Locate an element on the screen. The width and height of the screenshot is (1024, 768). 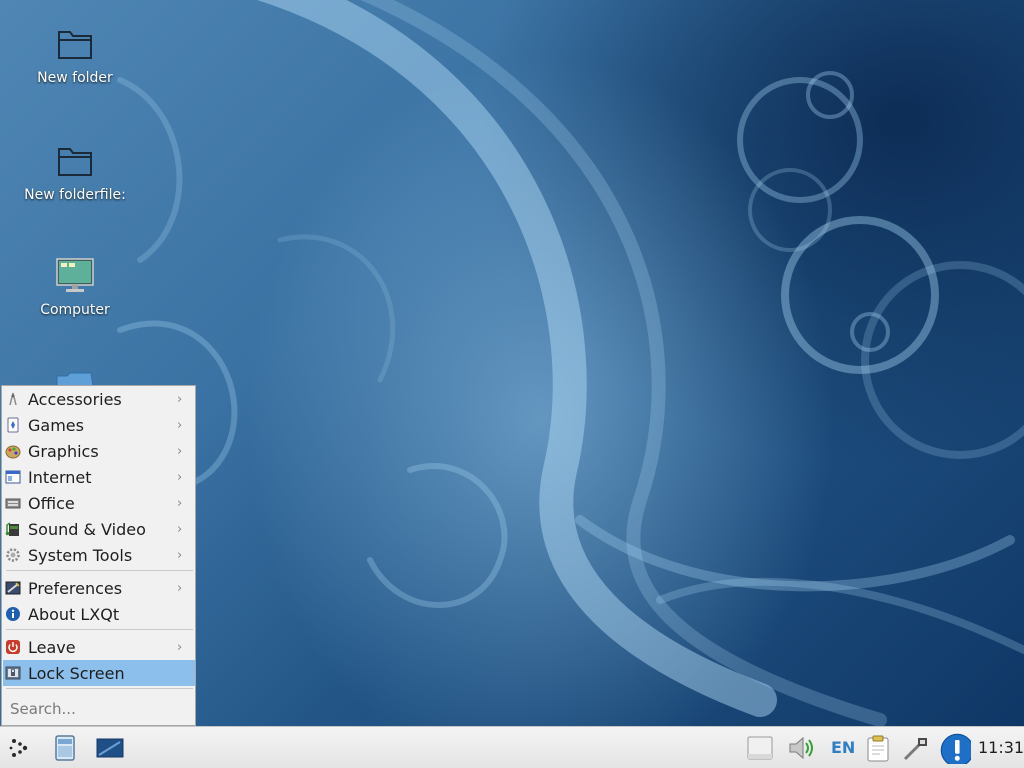
menu-item-system-tools: System Tools › is located at coordinates (99, 555).